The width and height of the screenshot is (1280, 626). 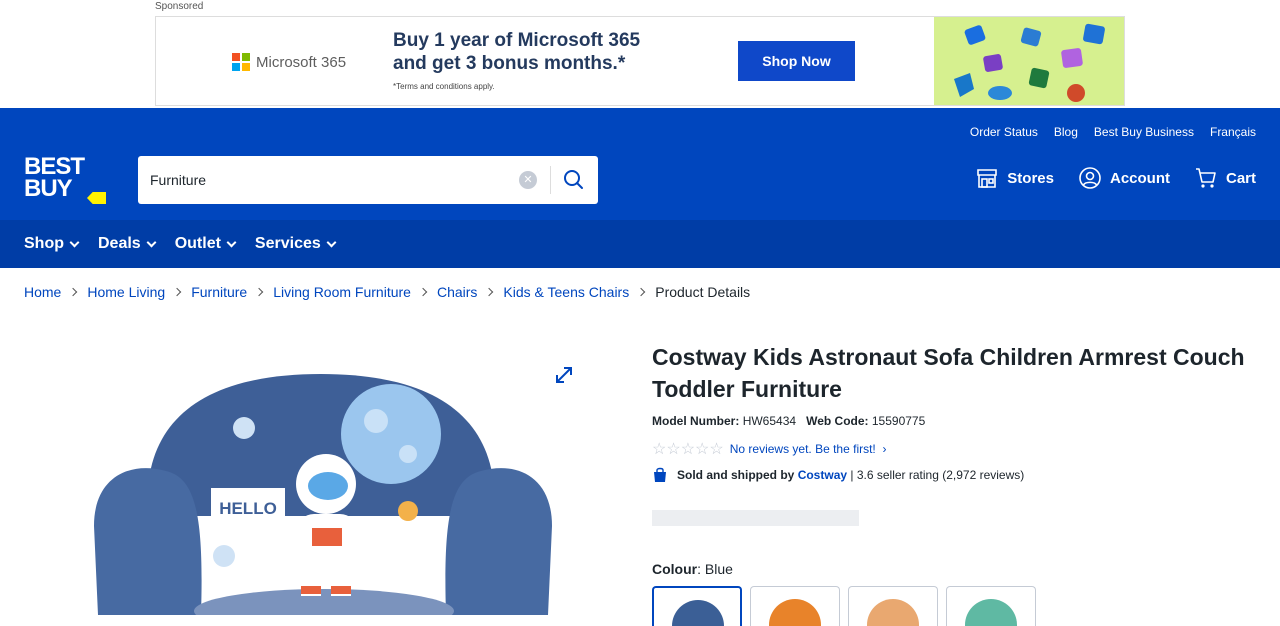 I want to click on cart-button: Cart, so click(x=1225, y=178).